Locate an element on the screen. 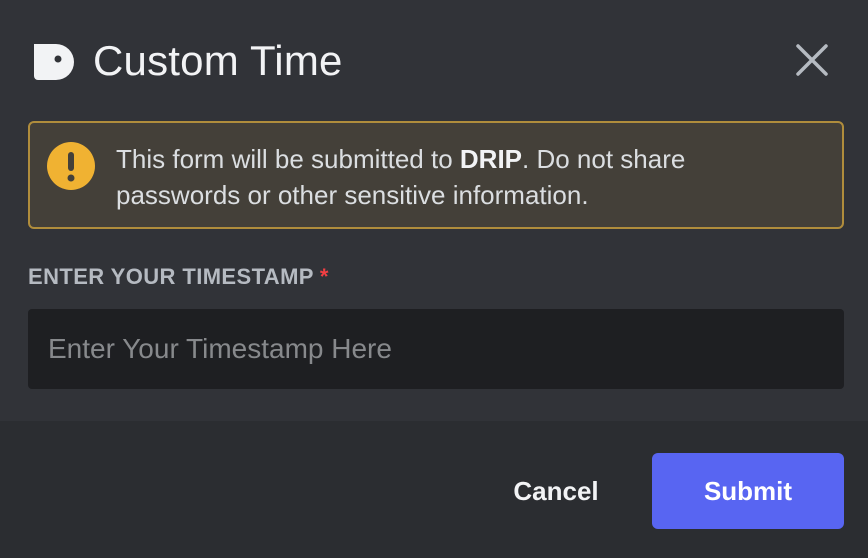  warning-text-before: This form will be submitted to is located at coordinates (288, 159).